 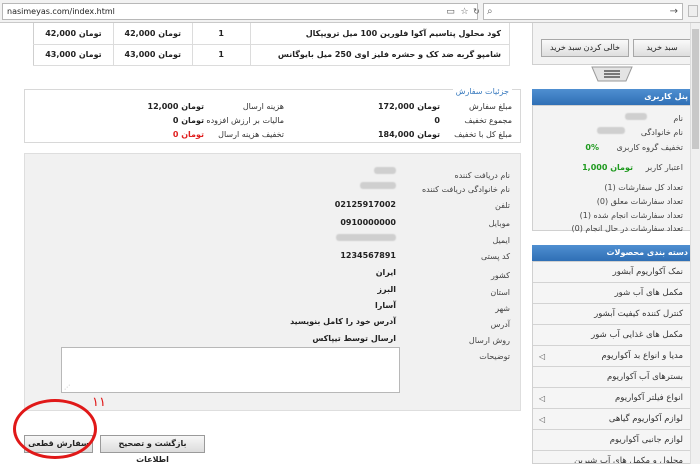 I want to click on annotation-circle, so click(x=55, y=429).